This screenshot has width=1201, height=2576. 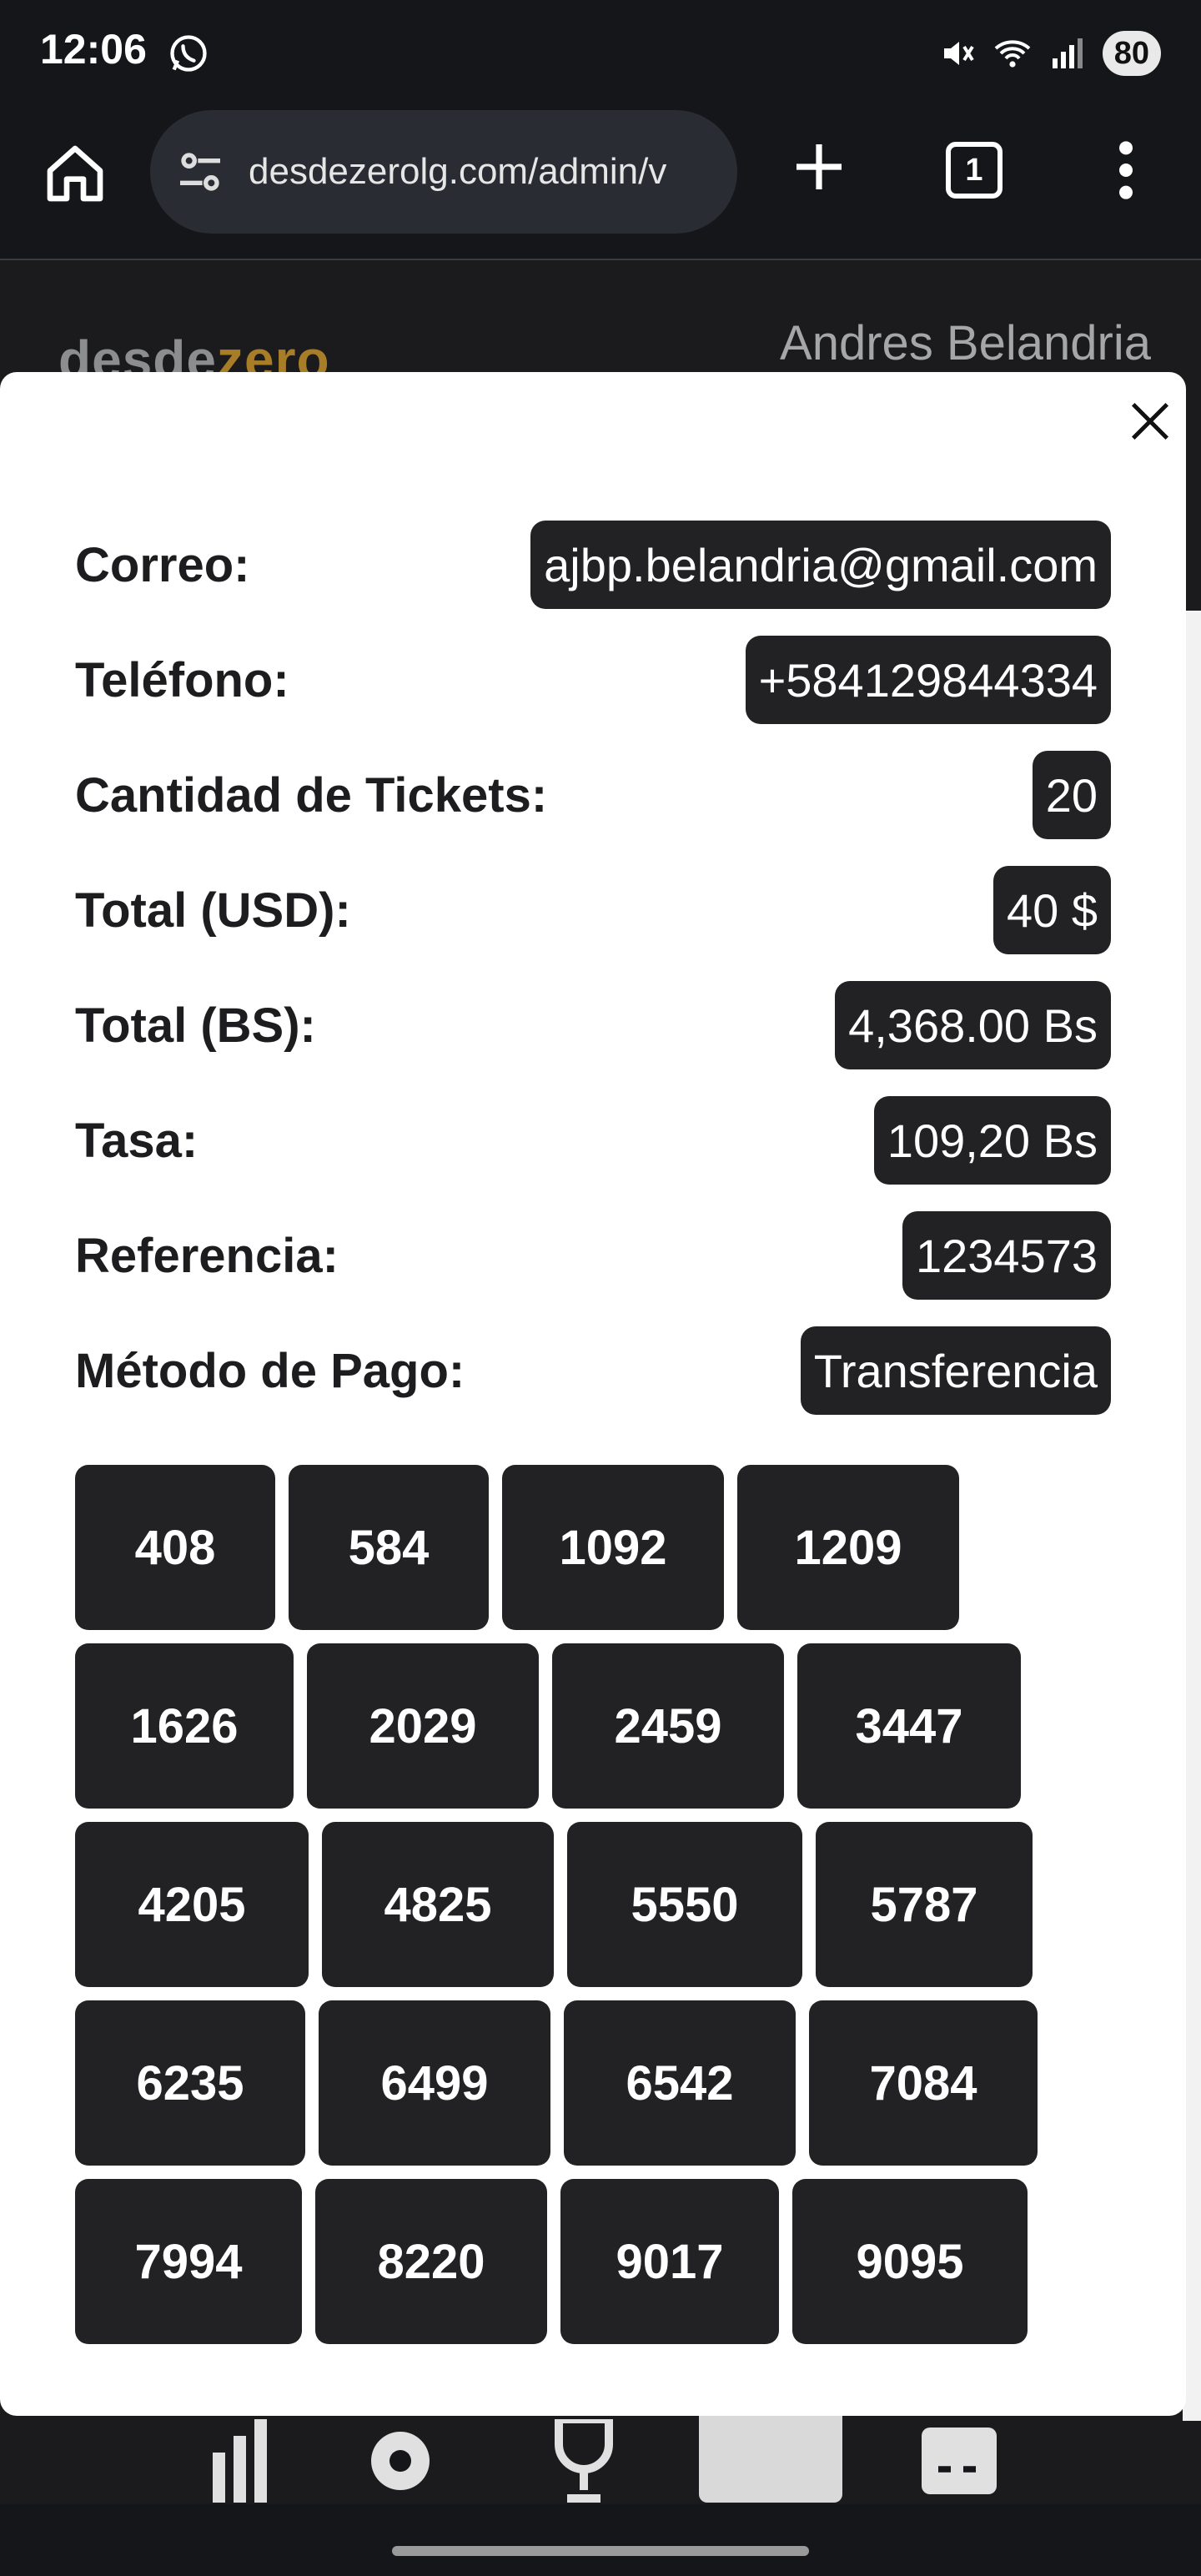 I want to click on field-label: Total (USD):, so click(x=213, y=910).